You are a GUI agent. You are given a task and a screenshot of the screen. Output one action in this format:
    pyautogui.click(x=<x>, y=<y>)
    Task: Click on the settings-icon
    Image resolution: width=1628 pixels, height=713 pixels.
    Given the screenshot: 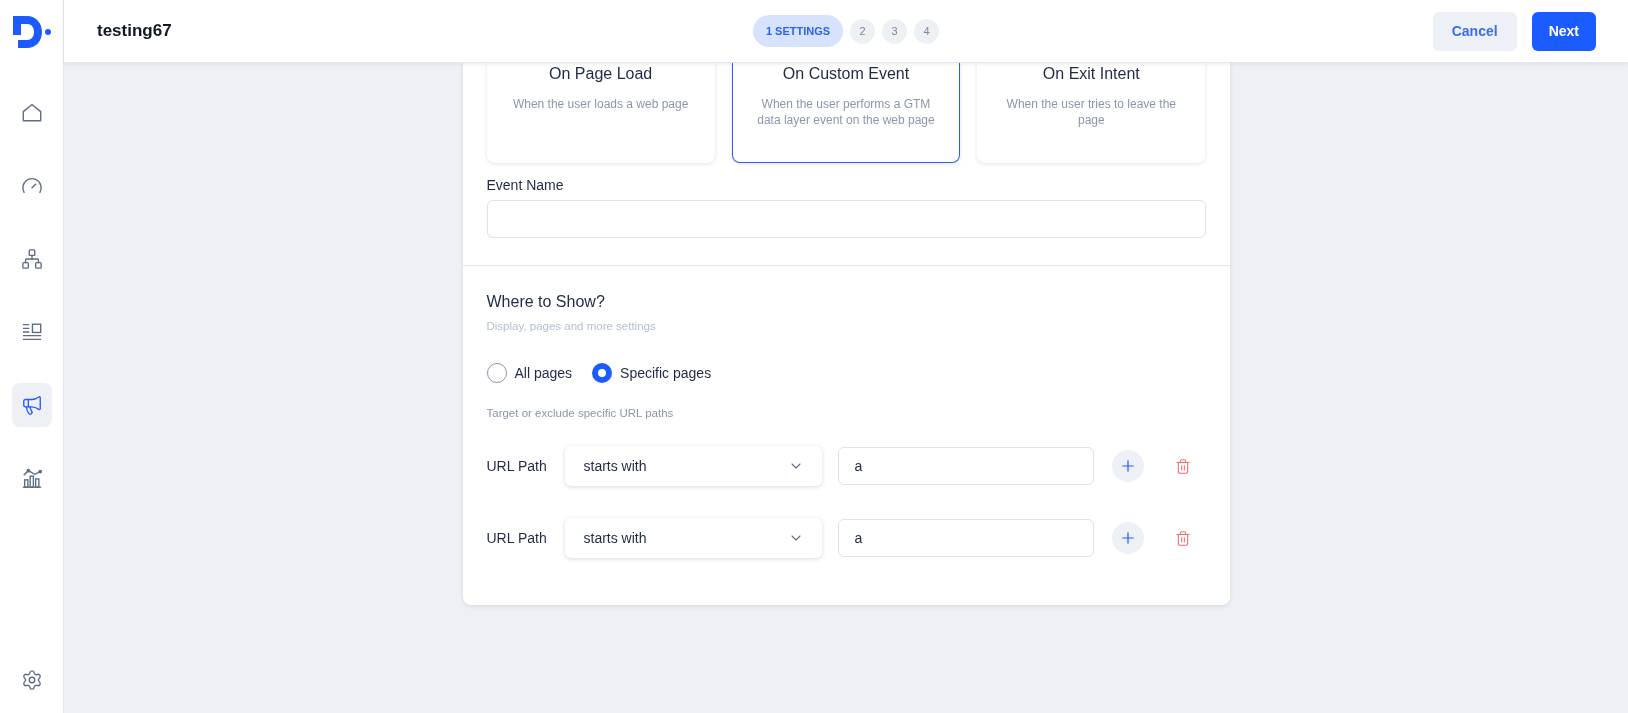 What is the action you would take?
    pyautogui.click(x=31, y=680)
    